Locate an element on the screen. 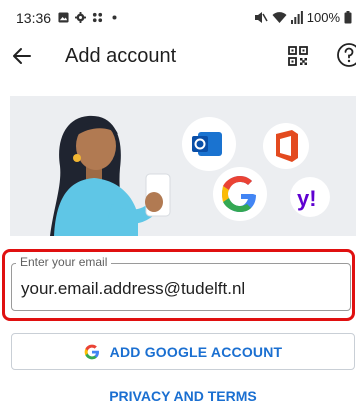 Image resolution: width=356 pixels, height=405 pixels. apps-icon is located at coordinates (97, 17).